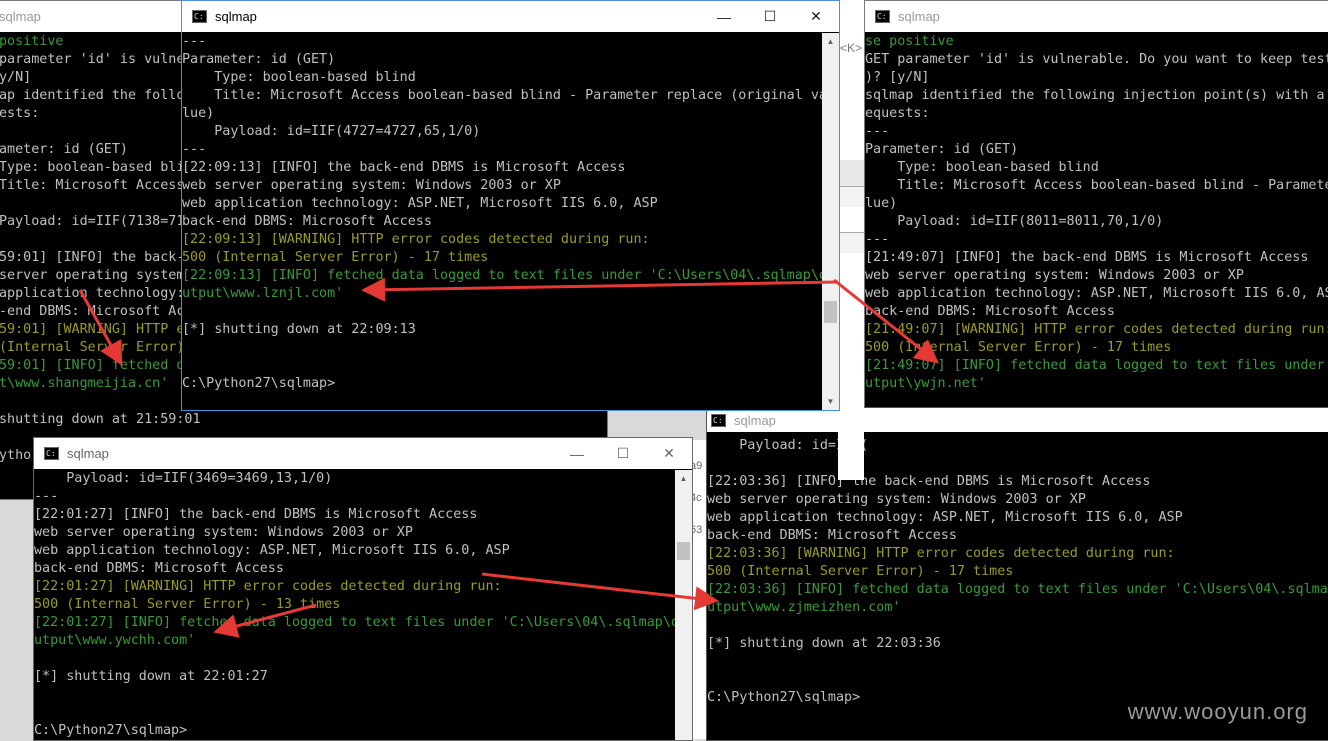 This screenshot has height=741, width=1328. What do you see at coordinates (851, 240) in the screenshot?
I see `background-app-fragment: <K>` at bounding box center [851, 240].